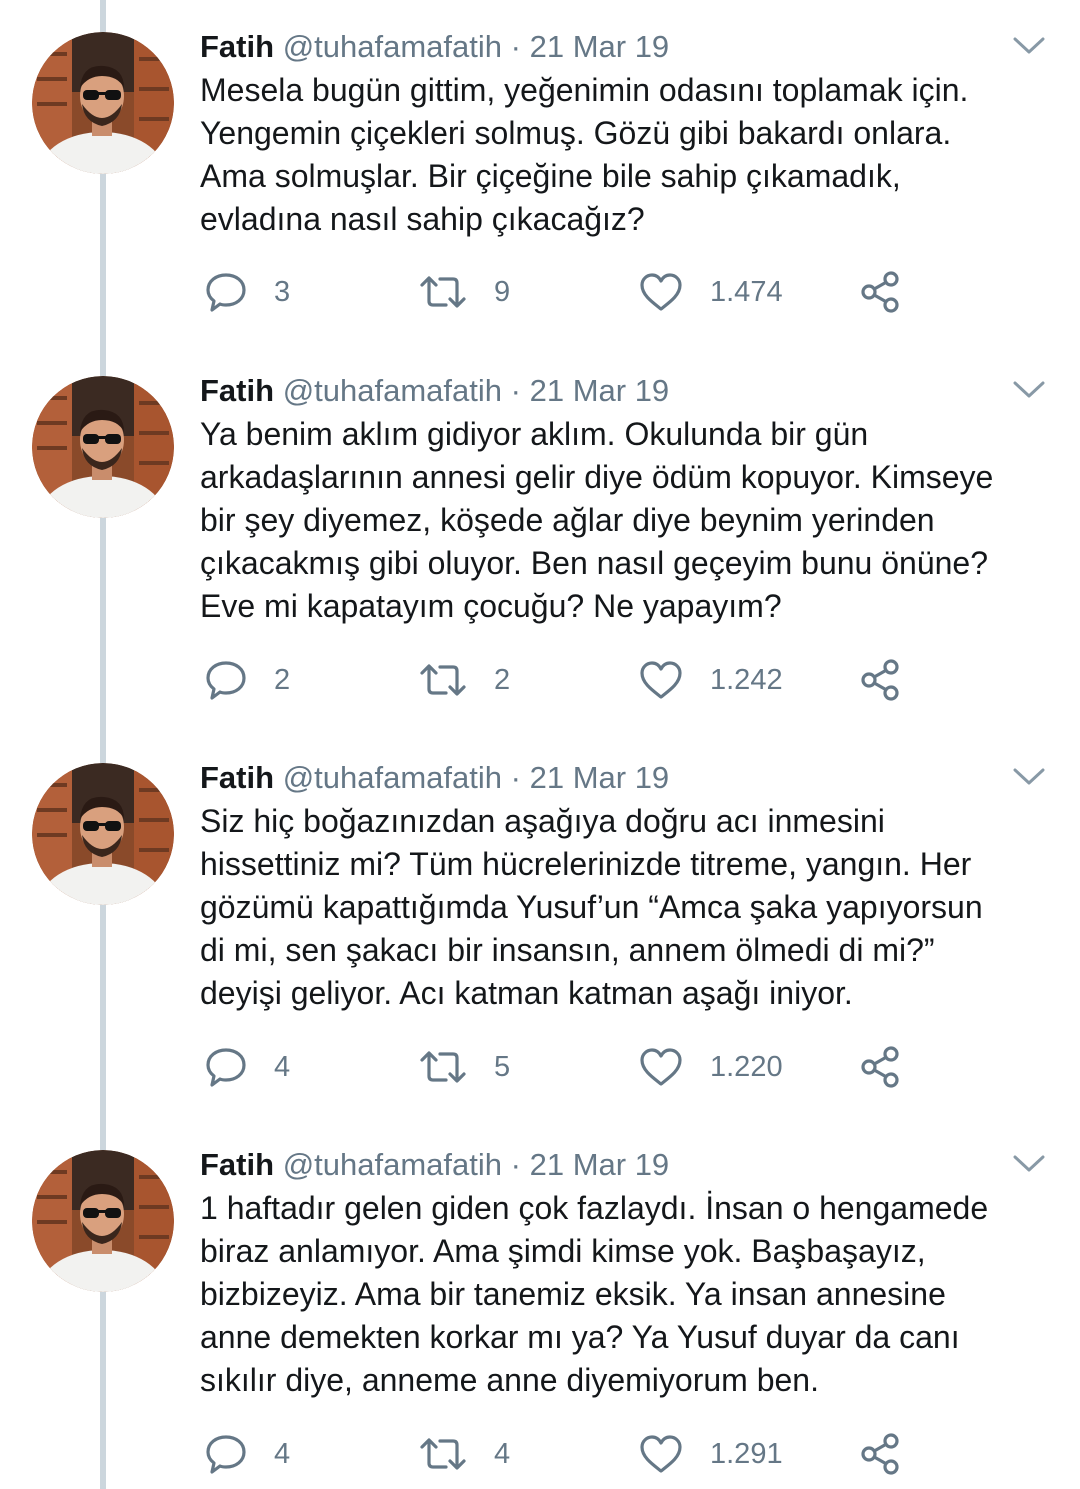 This screenshot has width=1080, height=1489. Describe the element at coordinates (502, 291) in the screenshot. I see `retweet-count: 9` at that location.